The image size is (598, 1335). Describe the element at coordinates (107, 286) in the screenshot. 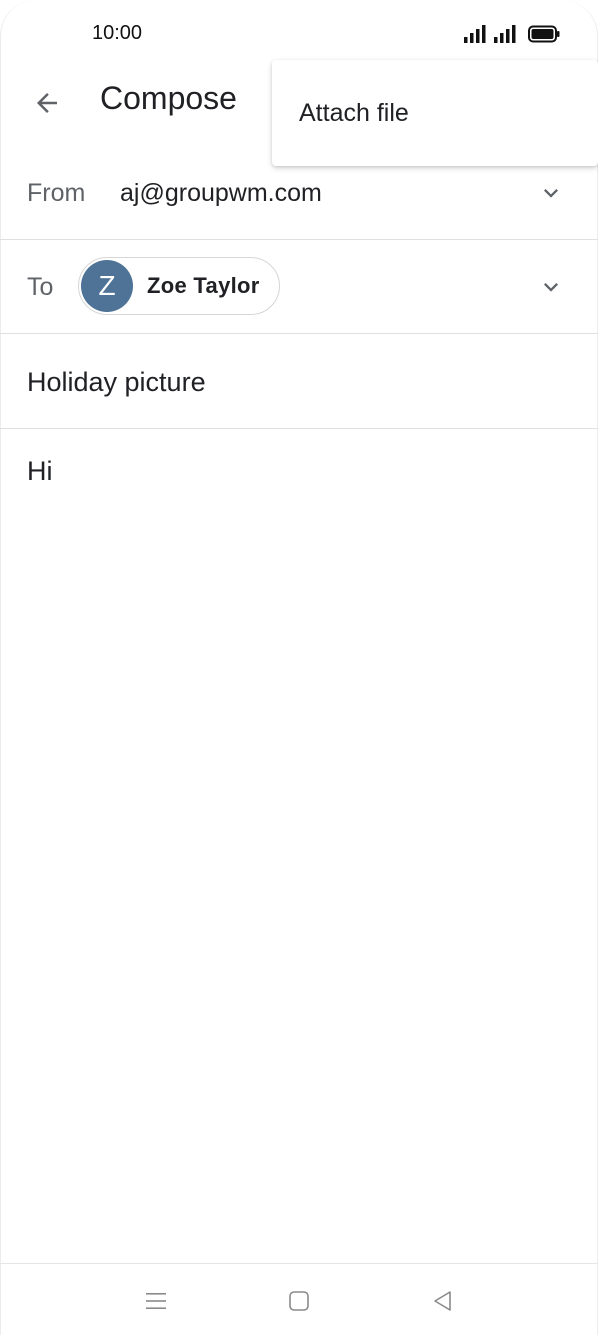

I see `avatar: Z` at that location.